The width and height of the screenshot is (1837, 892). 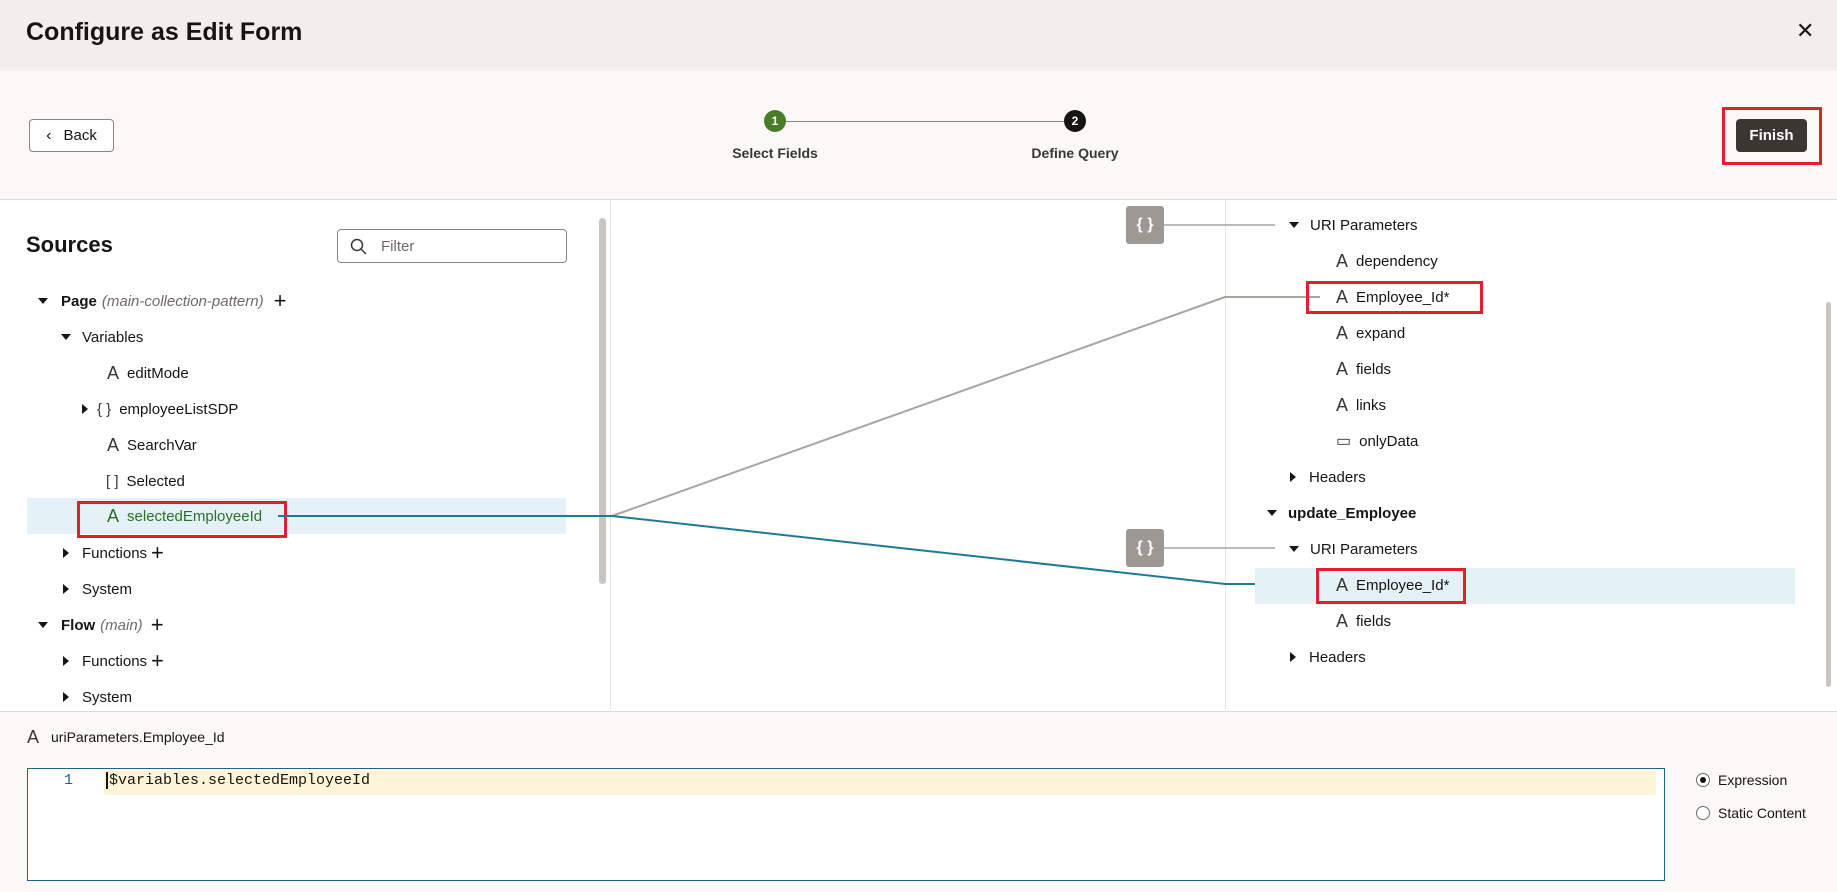 I want to click on dialog-title: Configure as Edit Form, so click(x=164, y=32).